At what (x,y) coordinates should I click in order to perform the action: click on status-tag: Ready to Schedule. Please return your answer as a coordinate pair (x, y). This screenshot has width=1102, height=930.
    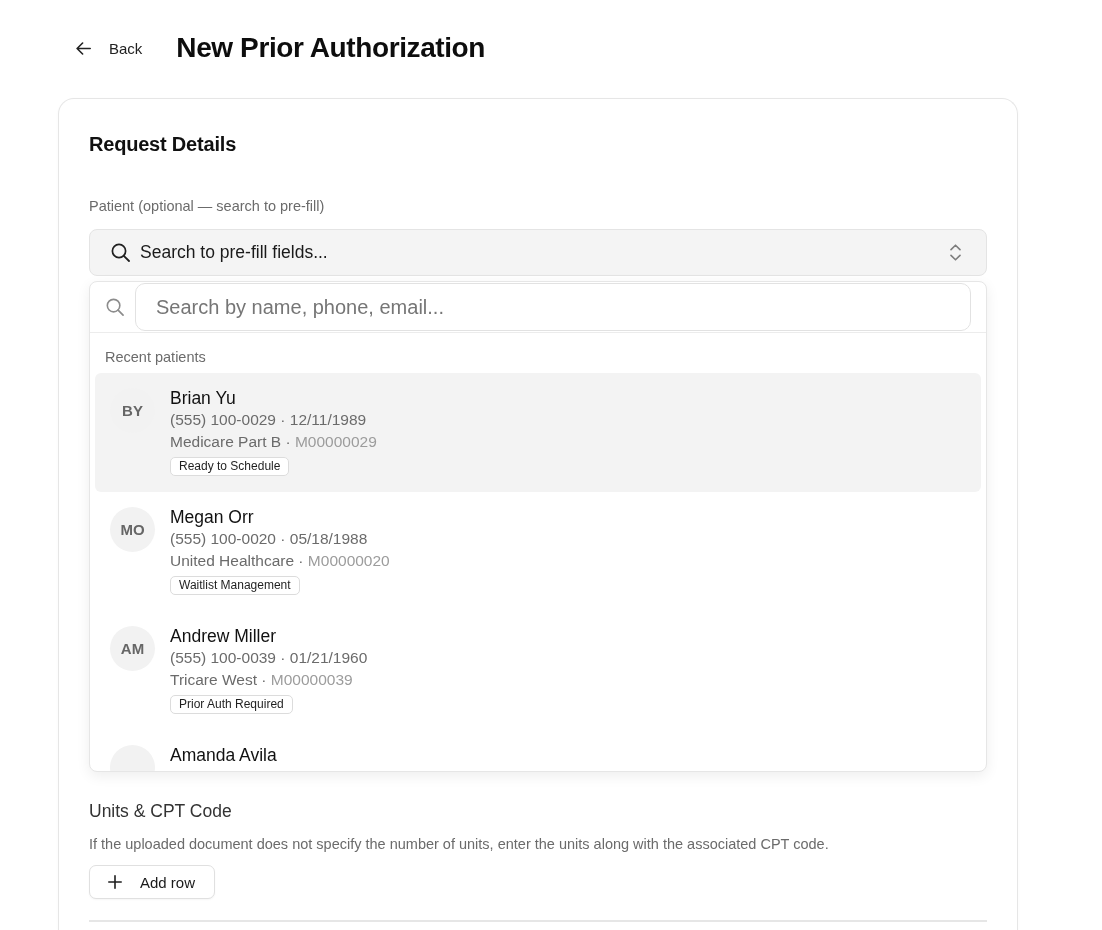
    Looking at the image, I should click on (230, 466).